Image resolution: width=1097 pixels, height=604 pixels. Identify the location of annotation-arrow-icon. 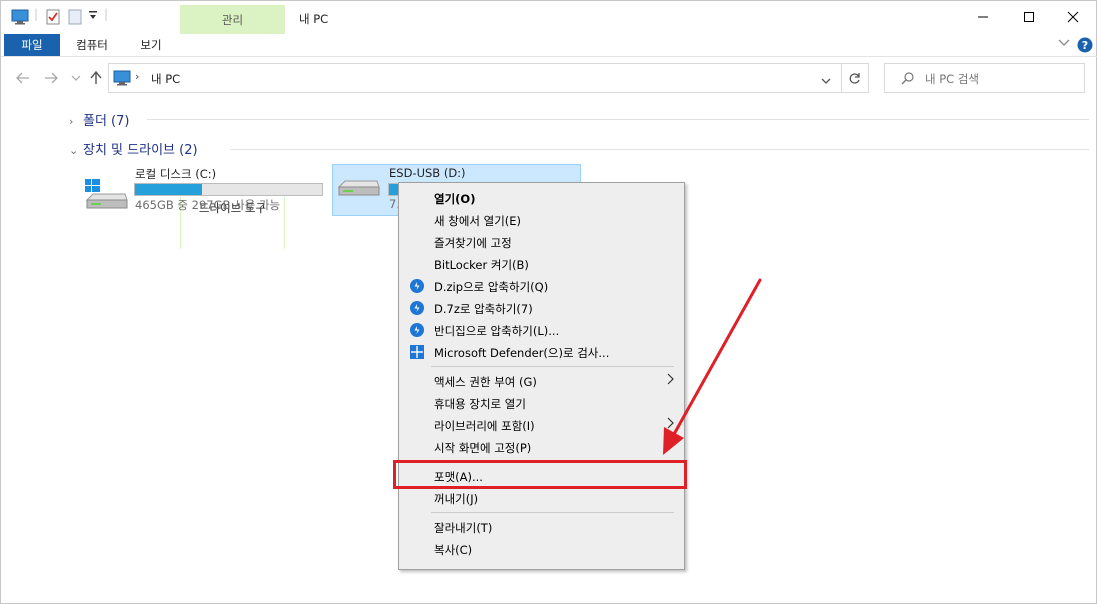
(712, 366).